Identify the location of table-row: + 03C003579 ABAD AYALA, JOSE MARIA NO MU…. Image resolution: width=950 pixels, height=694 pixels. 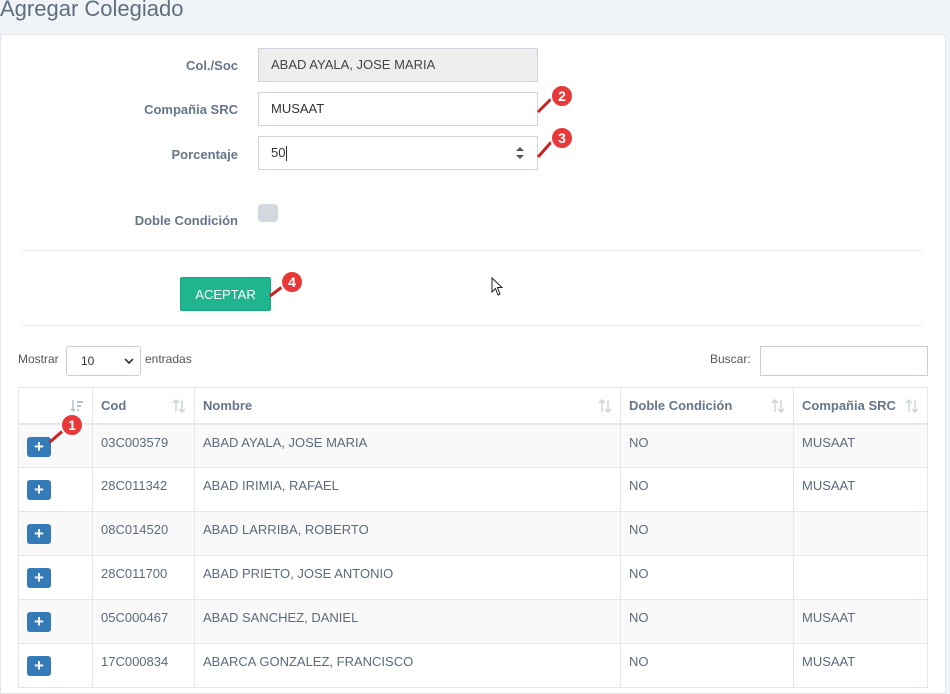
(473, 445).